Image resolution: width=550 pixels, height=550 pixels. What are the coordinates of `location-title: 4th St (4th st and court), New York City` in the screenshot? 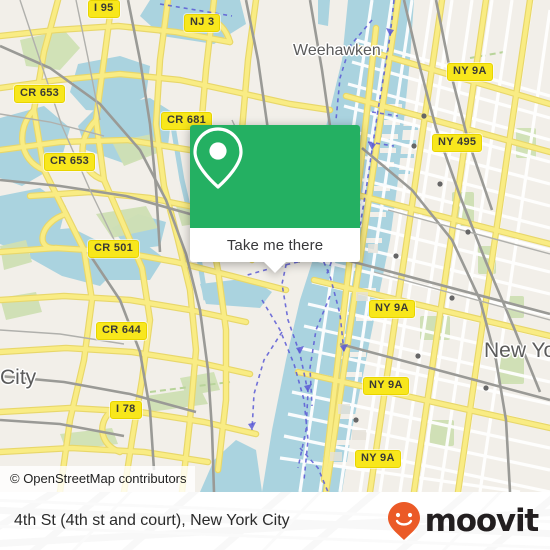 It's located at (152, 520).